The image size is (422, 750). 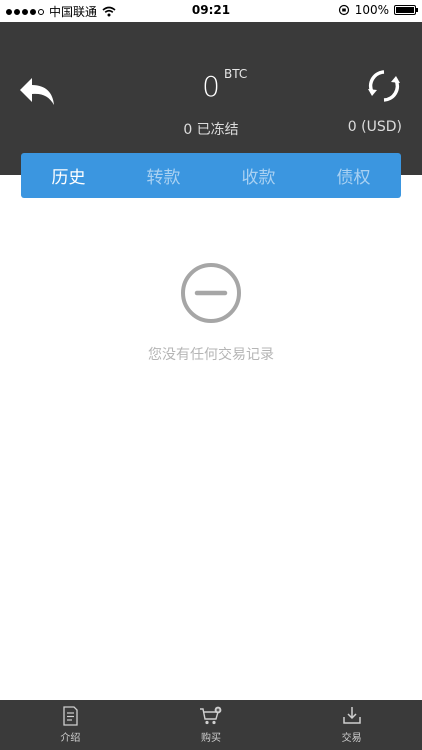 I want to click on usd-value: 0 (USD), so click(x=374, y=127).